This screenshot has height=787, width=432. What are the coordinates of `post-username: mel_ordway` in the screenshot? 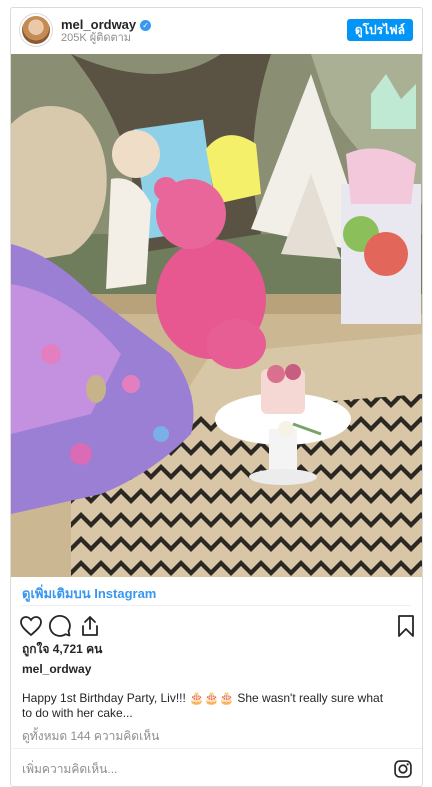 It's located at (56, 669).